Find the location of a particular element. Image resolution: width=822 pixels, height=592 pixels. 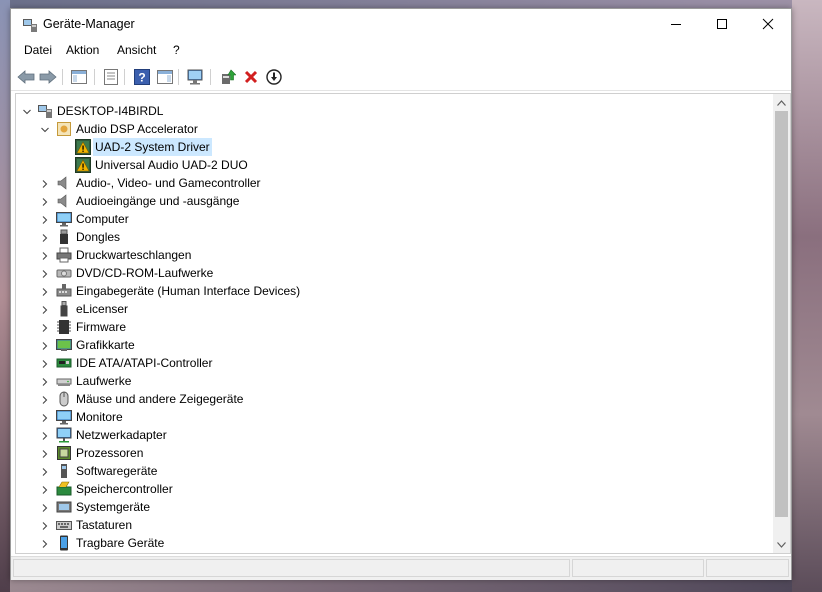

tree-category: IDE ATA/ATAPI-Controller is located at coordinates (396, 363).